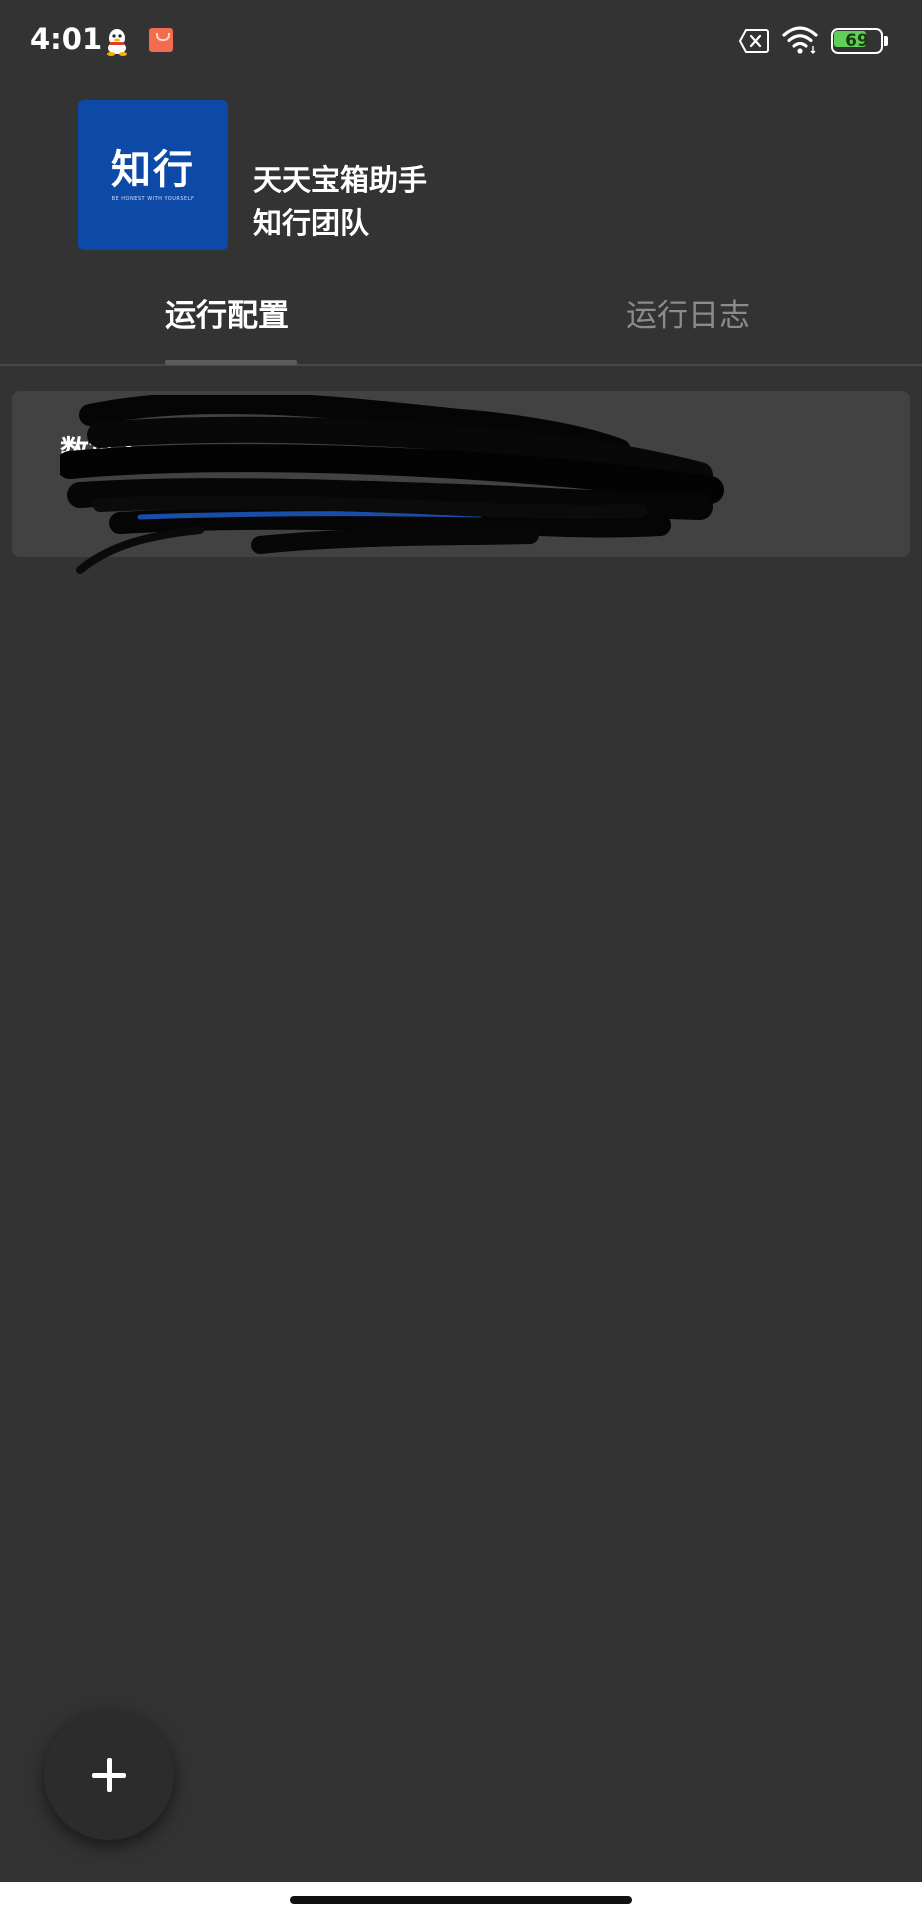 This screenshot has width=922, height=1920. I want to click on wifi-icon, so click(800, 40).